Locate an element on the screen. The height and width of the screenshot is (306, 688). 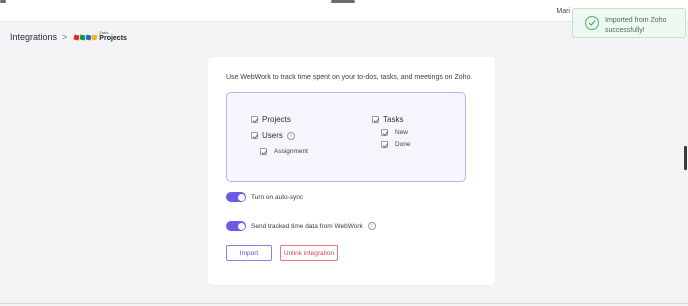
check-circle-icon is located at coordinates (592, 23).